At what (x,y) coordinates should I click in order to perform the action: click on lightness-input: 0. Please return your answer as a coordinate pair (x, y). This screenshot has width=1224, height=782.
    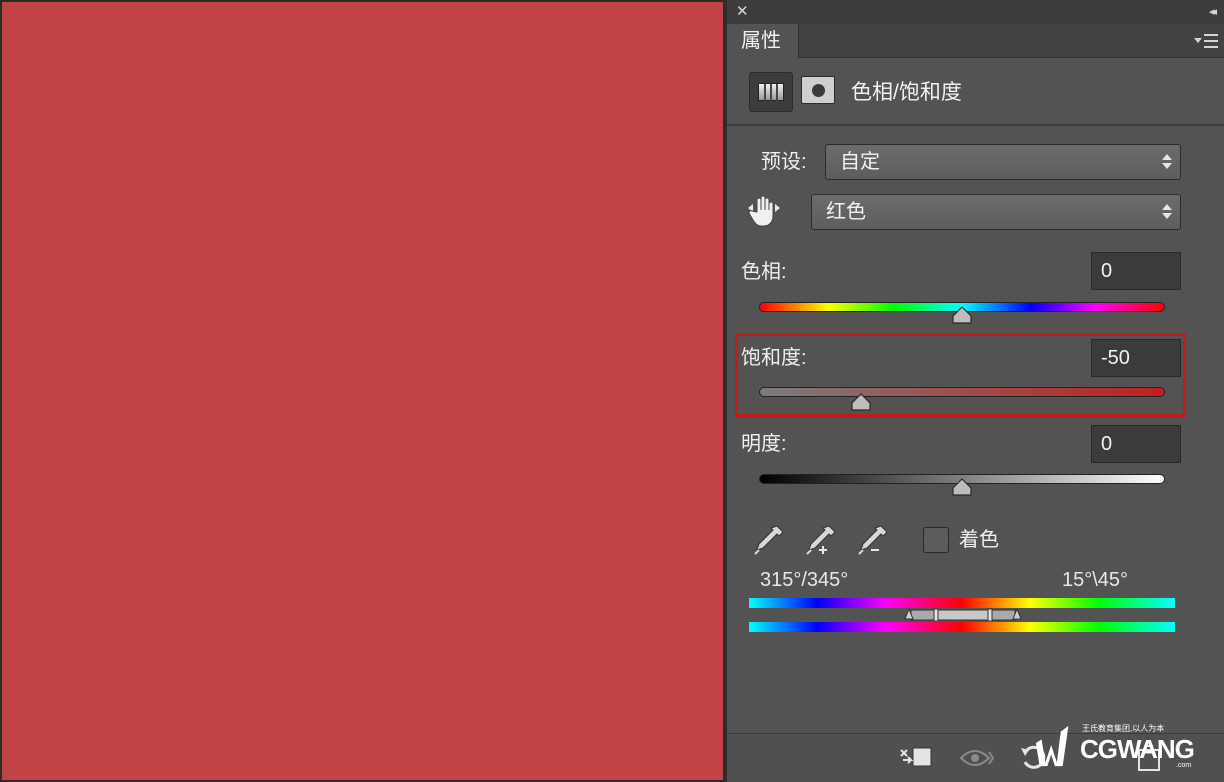
    Looking at the image, I should click on (1136, 444).